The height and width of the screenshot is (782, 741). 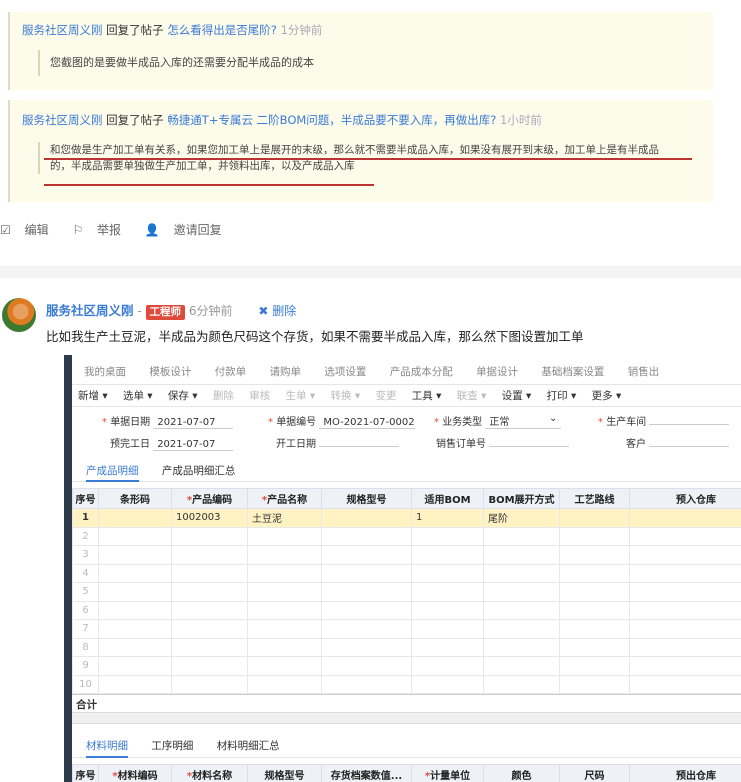 What do you see at coordinates (346, 396) in the screenshot?
I see `toolbar-convert: 转换 ▾` at bounding box center [346, 396].